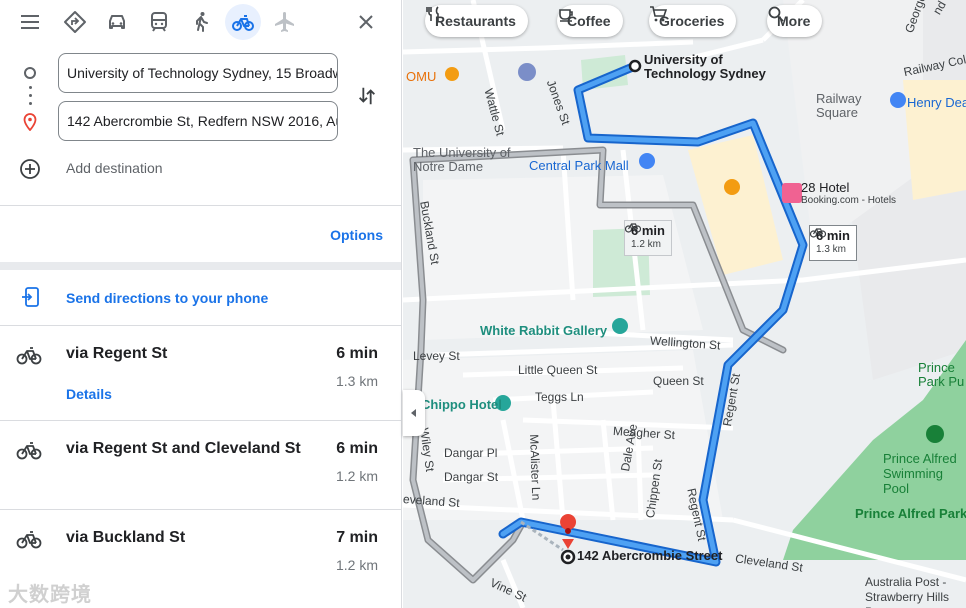 The width and height of the screenshot is (966, 608). Describe the element at coordinates (566, 15) in the screenshot. I see `coffee-icon` at that location.